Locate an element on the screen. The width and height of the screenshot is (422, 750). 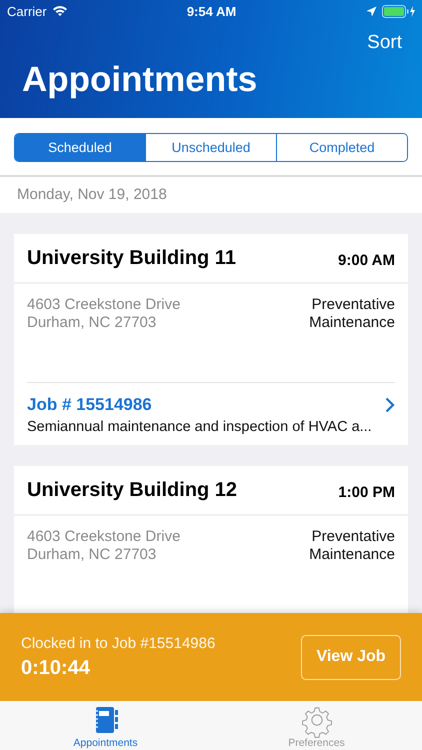
appointment-time: 1:00 PM is located at coordinates (366, 491).